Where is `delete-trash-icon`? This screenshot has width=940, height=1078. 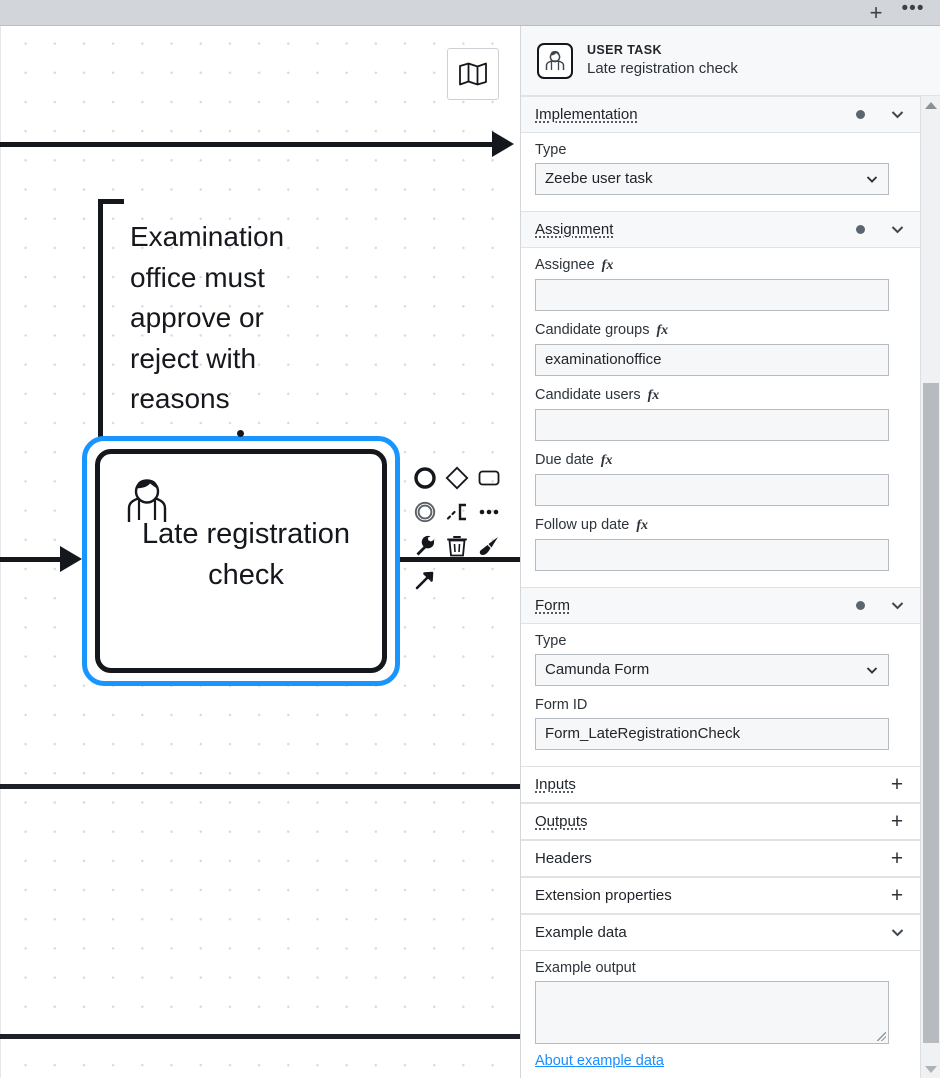 delete-trash-icon is located at coordinates (457, 546).